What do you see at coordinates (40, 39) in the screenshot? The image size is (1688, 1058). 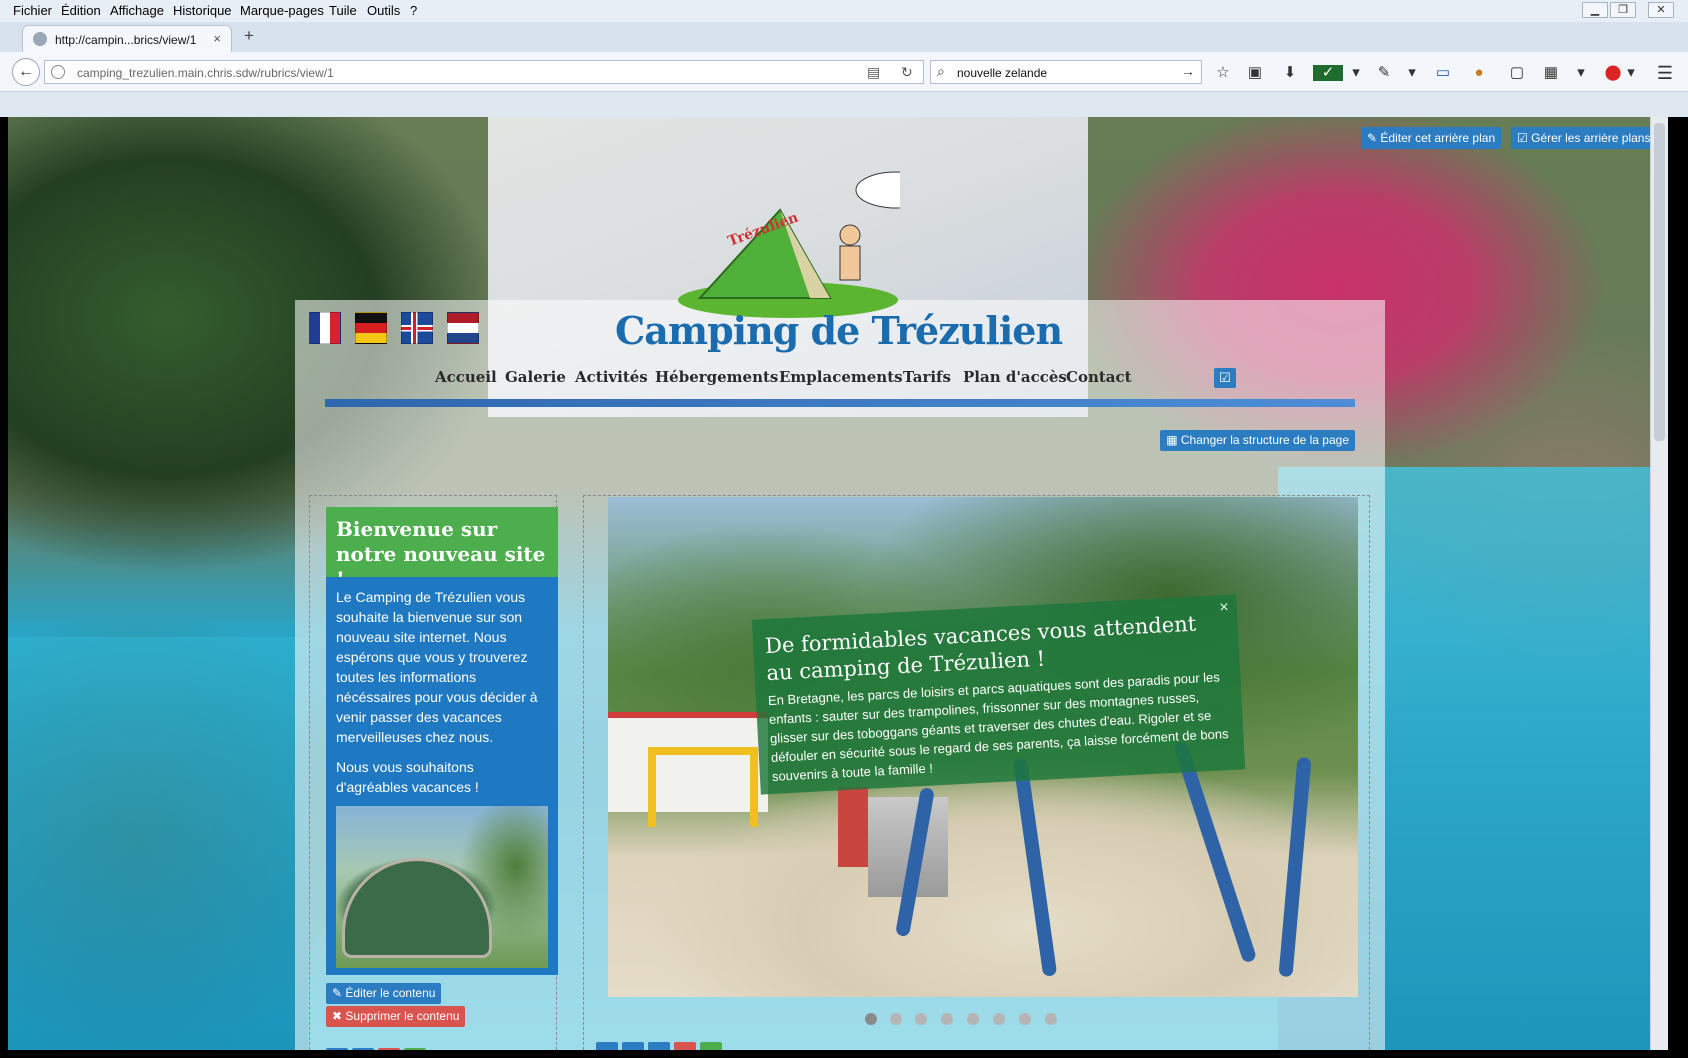 I see `globe-icon` at bounding box center [40, 39].